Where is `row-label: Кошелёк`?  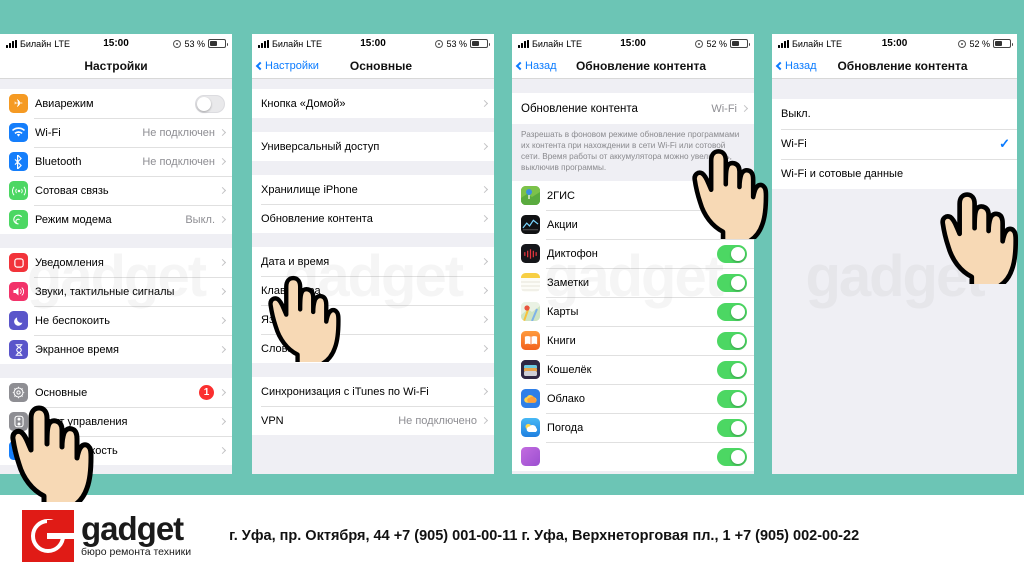
row-label: Кошелёк is located at coordinates (569, 369).